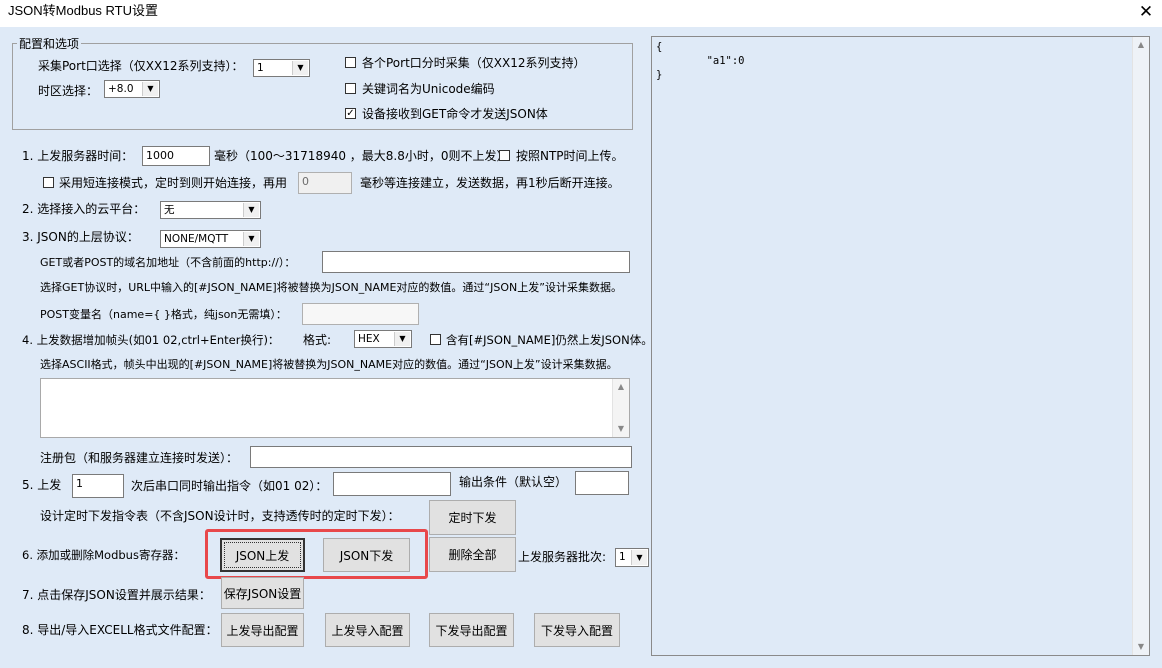 The image size is (1162, 668). Describe the element at coordinates (620, 408) in the screenshot. I see `textarea-scrollbar: ▲ ▼` at that location.